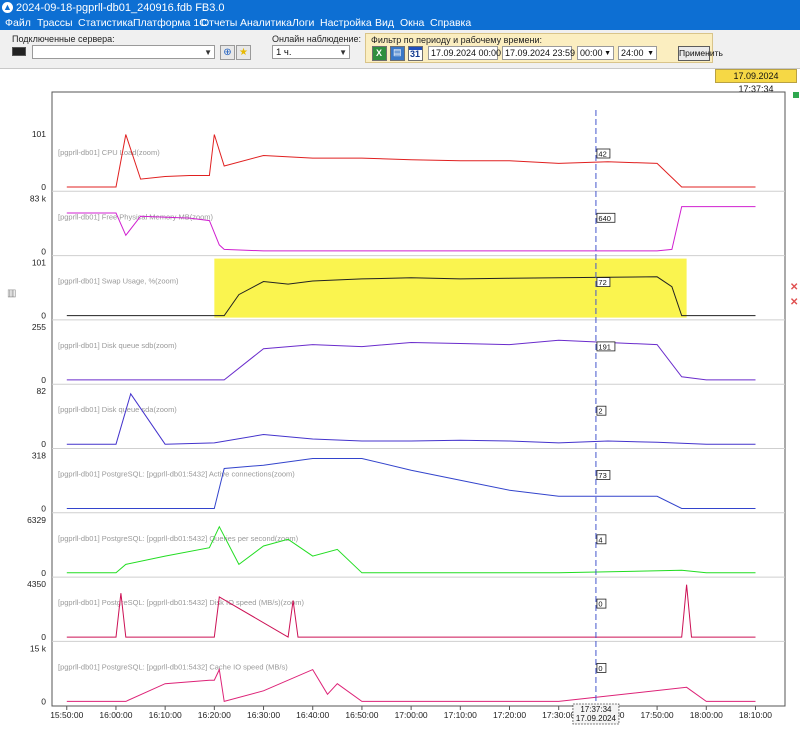  What do you see at coordinates (602, 154) in the screenshot?
I see `cursor-value-label: 42` at bounding box center [602, 154].